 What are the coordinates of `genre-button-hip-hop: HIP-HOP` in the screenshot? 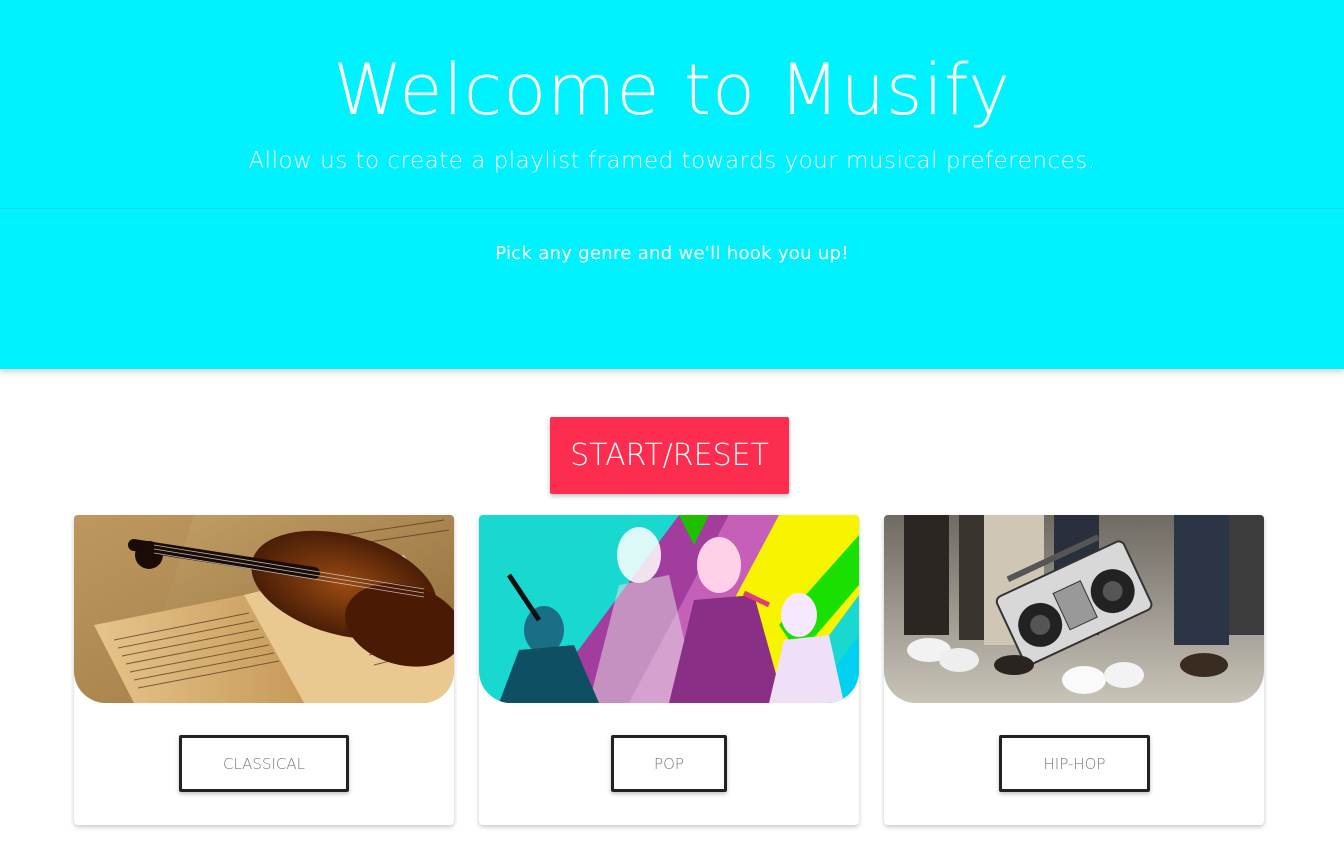 It's located at (1074, 763).